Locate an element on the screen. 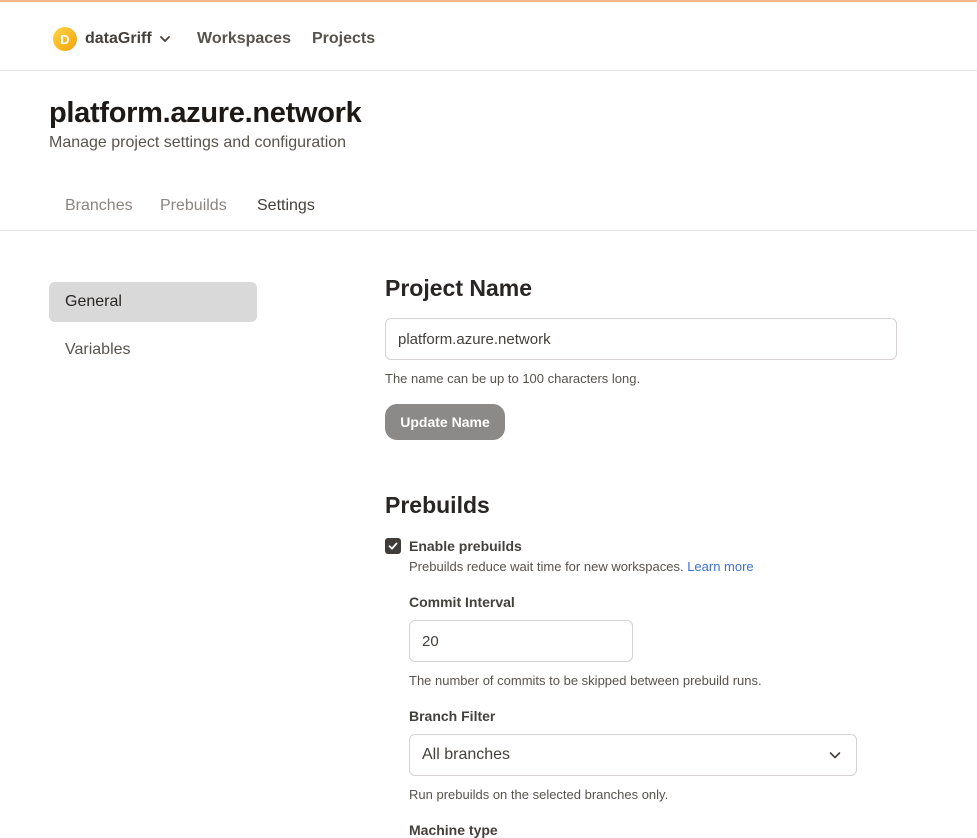 The width and height of the screenshot is (977, 838). top-navigation: D dataGriff Workspaces Projects is located at coordinates (488, 36).